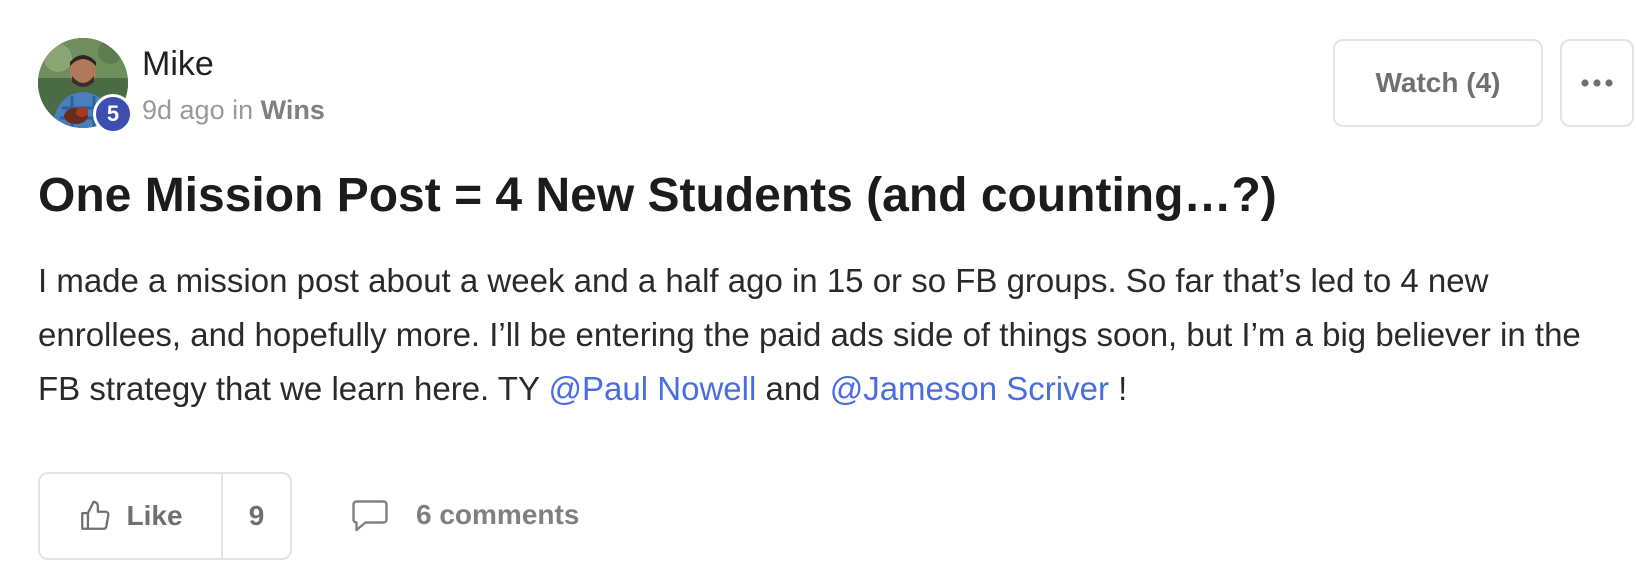 This screenshot has height=582, width=1636. I want to click on more-options-button, so click(1597, 83).